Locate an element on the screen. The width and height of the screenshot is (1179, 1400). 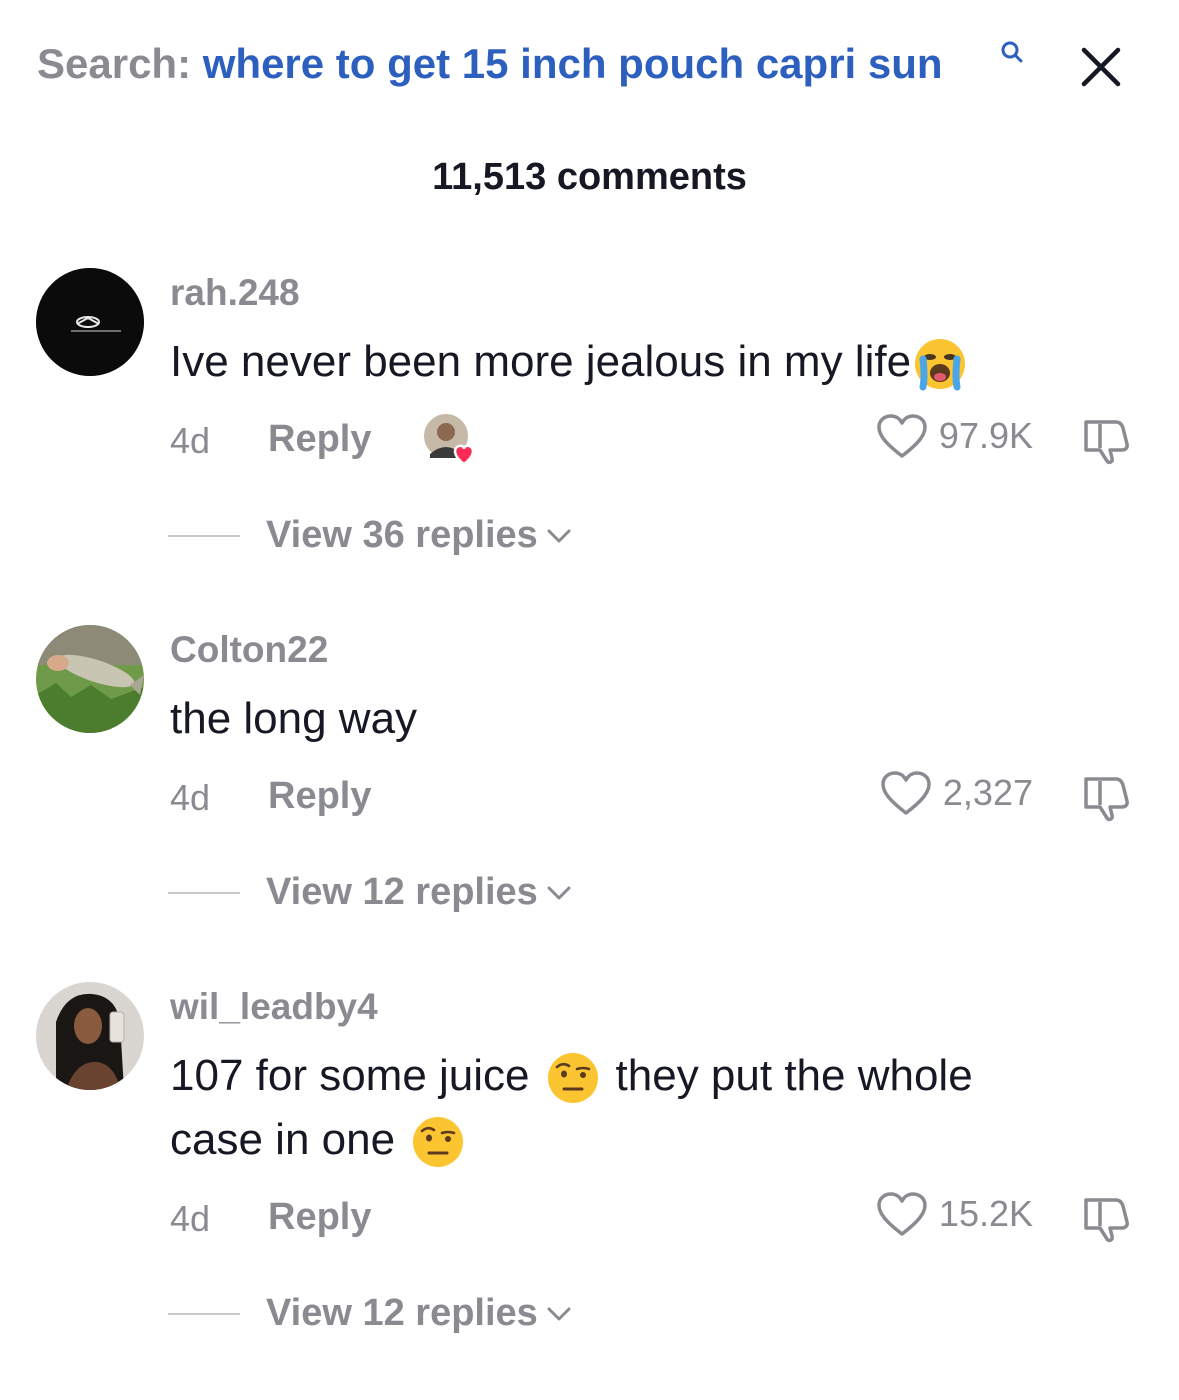
comment-count: 11,513 comments is located at coordinates (589, 177).